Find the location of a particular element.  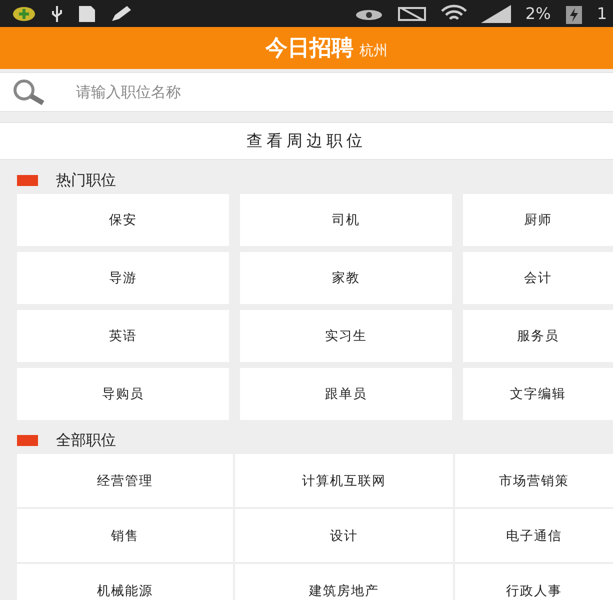

job-category-tile: 跟单员 is located at coordinates (346, 394).